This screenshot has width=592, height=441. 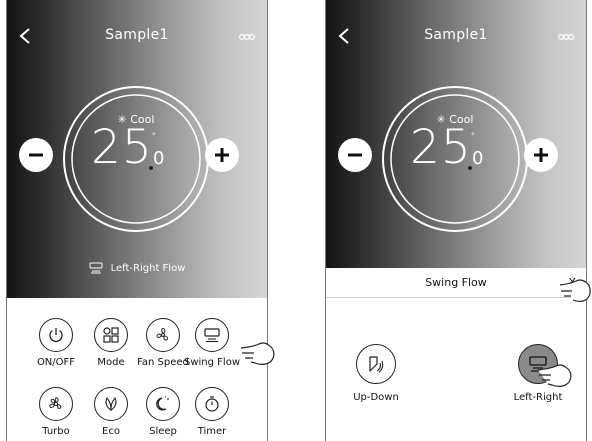 I want to click on sleep-icon, so click(x=162, y=403).